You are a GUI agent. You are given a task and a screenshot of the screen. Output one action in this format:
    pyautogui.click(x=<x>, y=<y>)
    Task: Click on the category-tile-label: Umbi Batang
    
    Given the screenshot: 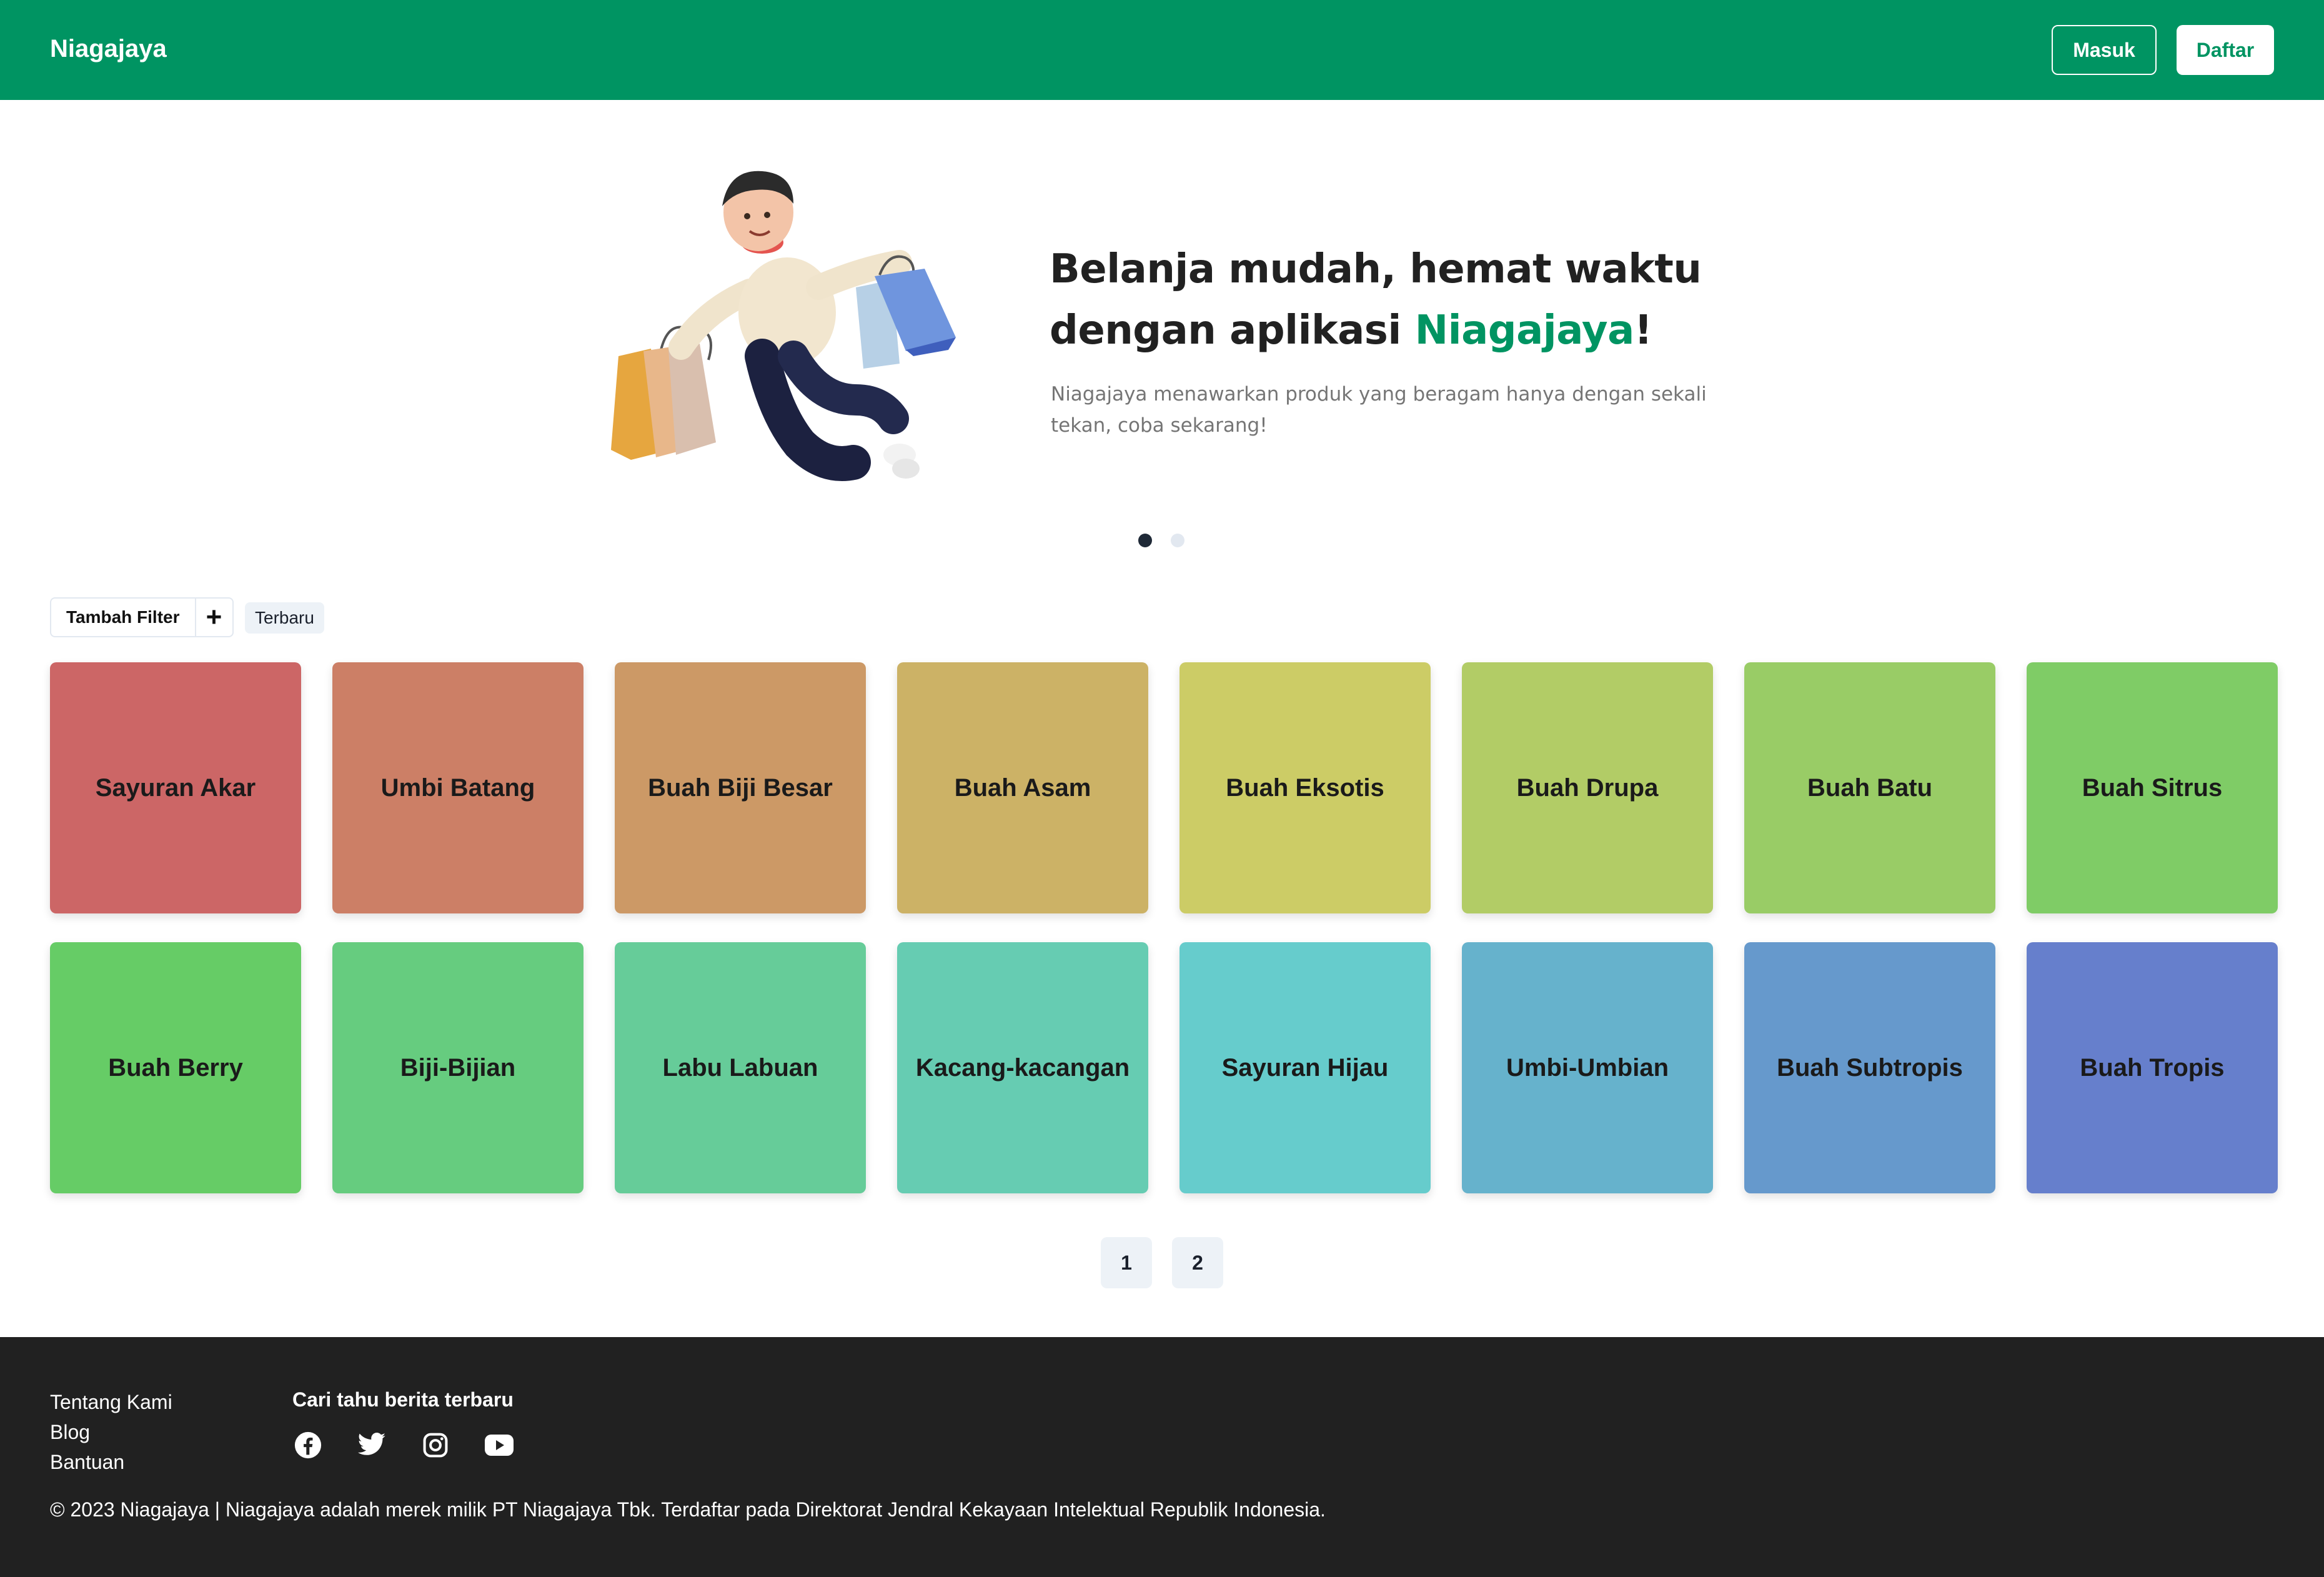 What is the action you would take?
    pyautogui.click(x=457, y=788)
    